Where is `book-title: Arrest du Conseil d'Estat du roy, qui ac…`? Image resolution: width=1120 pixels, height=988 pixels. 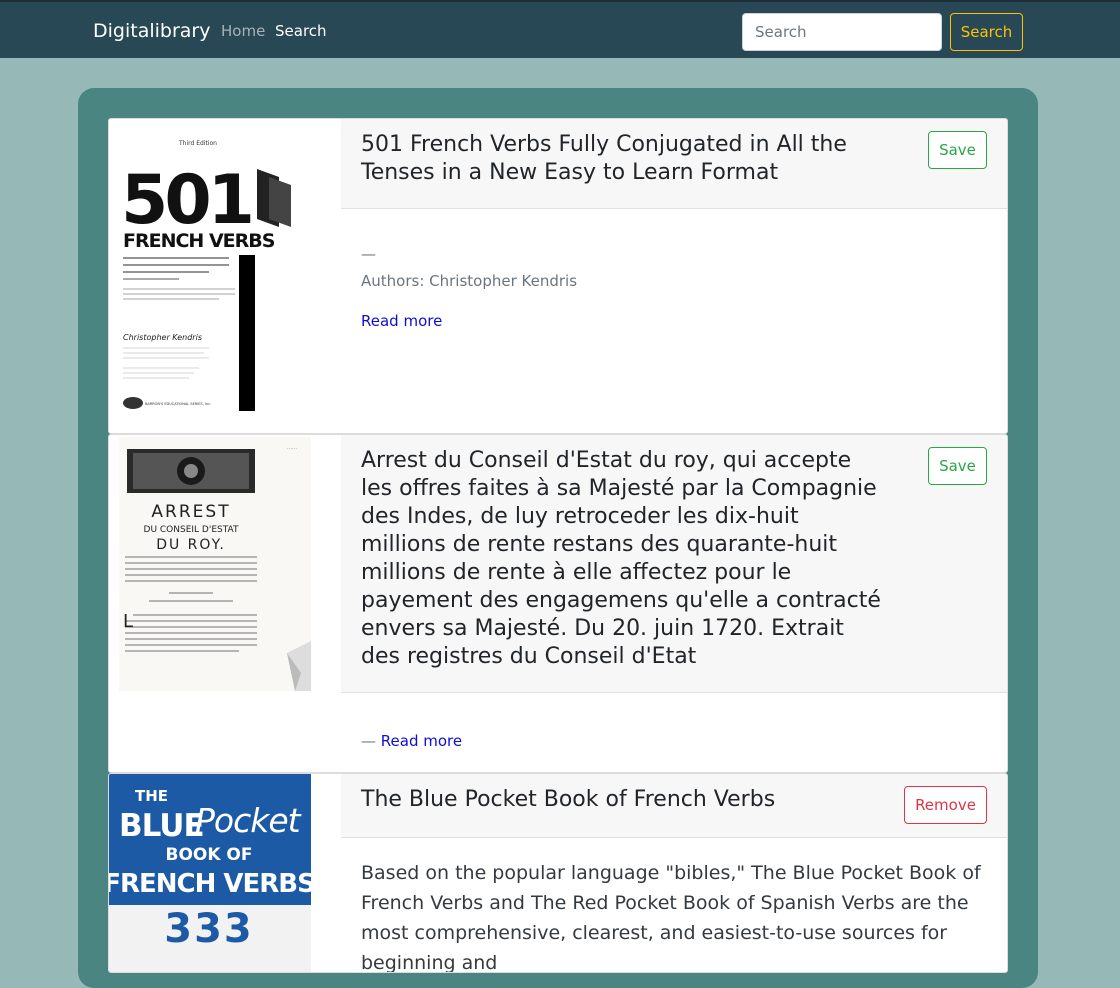
book-title: Arrest du Conseil d'Estat du roy, qui ac… is located at coordinates (621, 559).